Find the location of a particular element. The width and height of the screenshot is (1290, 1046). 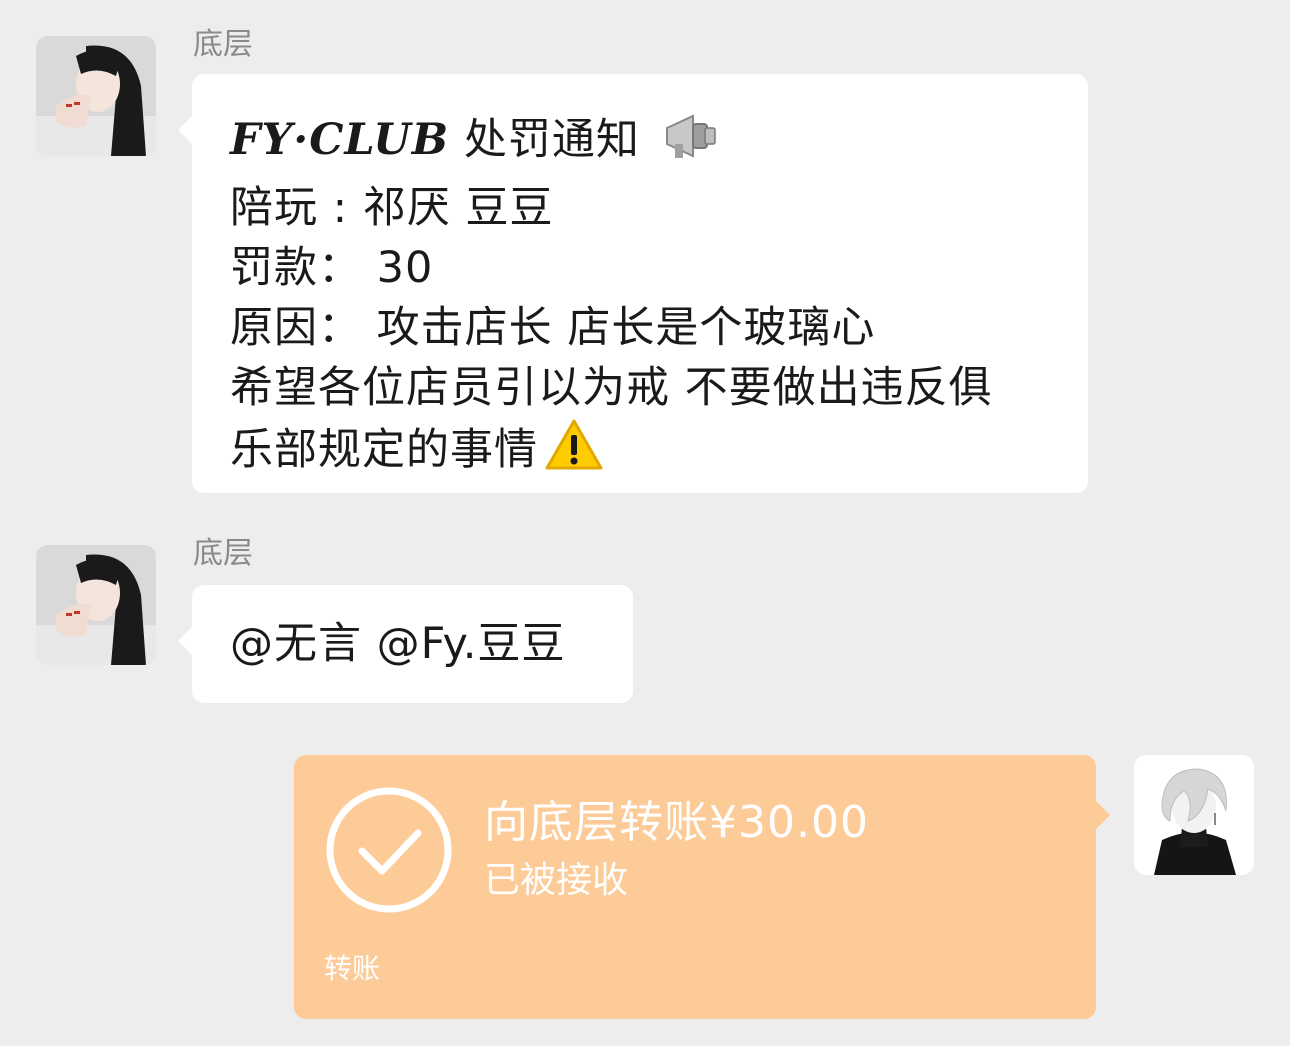

notice-line: 陪玩 : 祁厌 豆豆 is located at coordinates (392, 208).